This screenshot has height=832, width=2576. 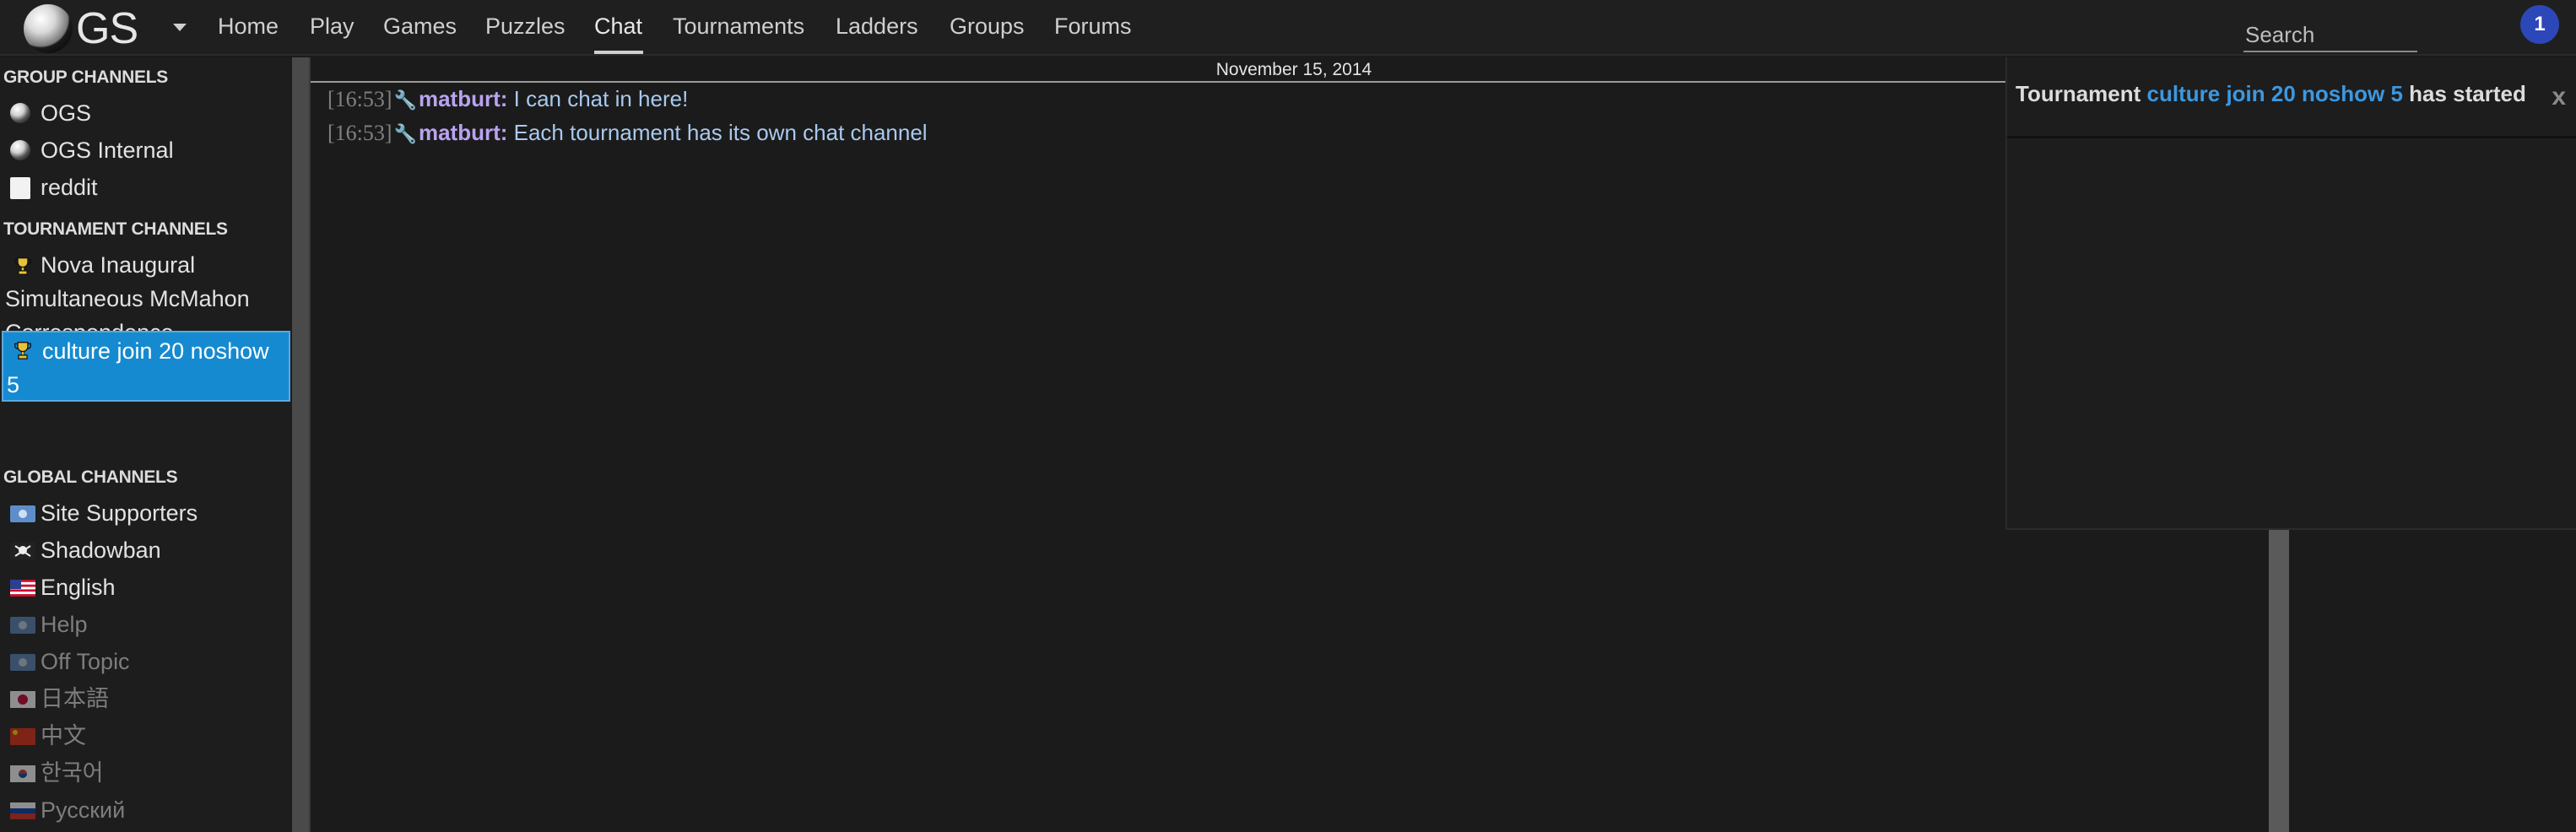 I want to click on channel-label: English, so click(x=78, y=587).